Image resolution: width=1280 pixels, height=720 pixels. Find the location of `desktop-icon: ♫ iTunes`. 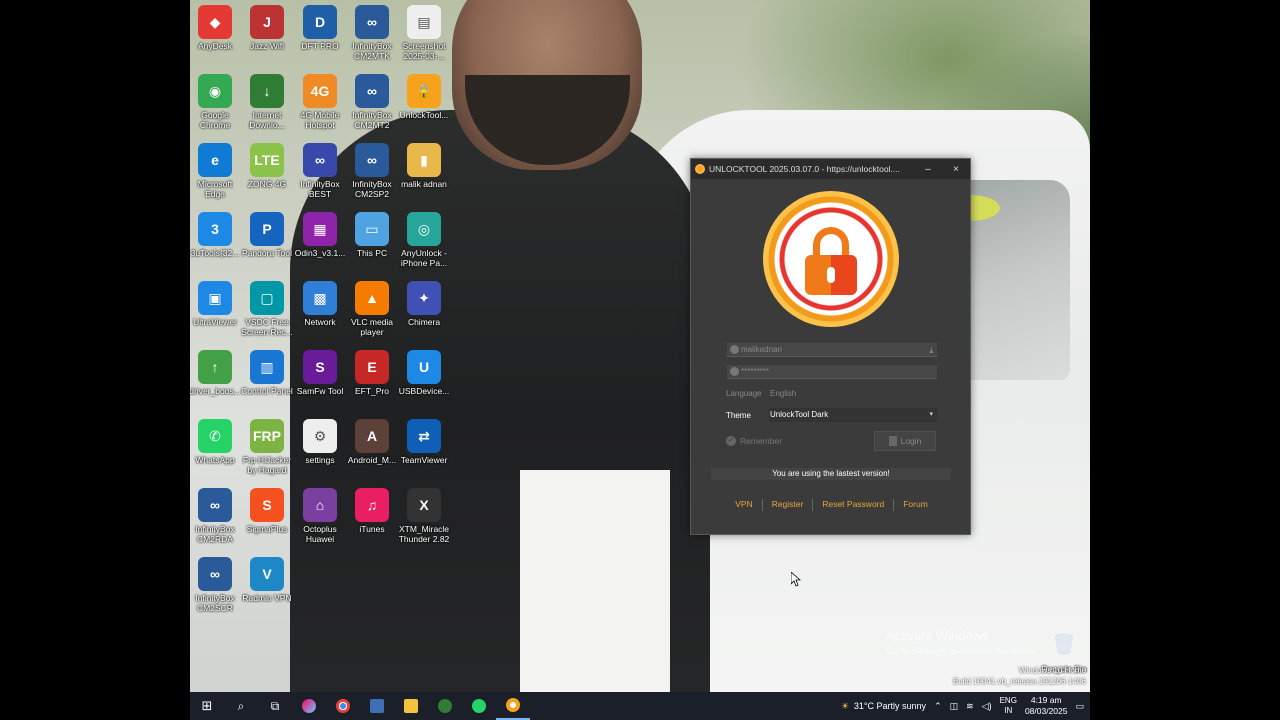

desktop-icon: ♫ iTunes is located at coordinates (372, 511).